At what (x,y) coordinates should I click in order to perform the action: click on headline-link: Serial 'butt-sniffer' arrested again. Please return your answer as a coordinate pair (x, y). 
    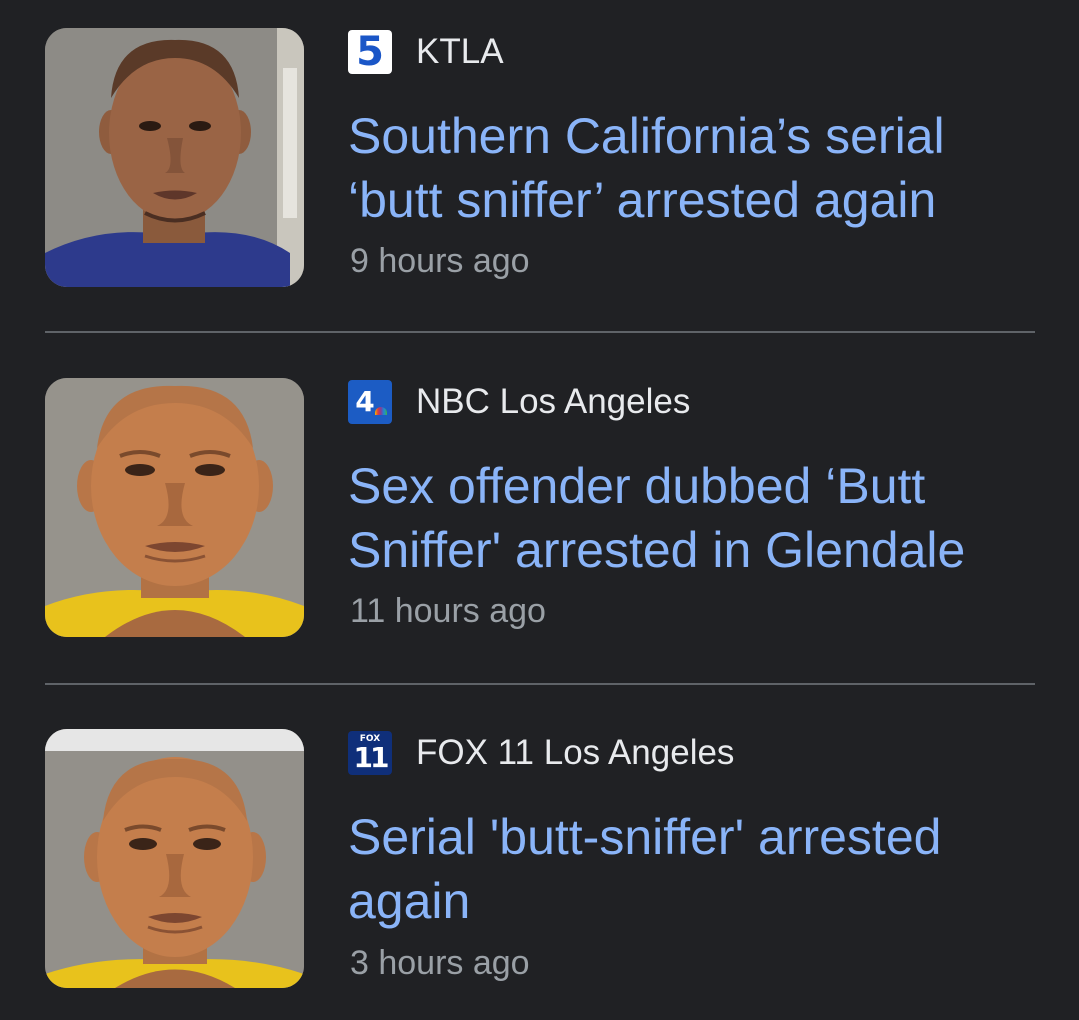
    Looking at the image, I should click on (691, 869).